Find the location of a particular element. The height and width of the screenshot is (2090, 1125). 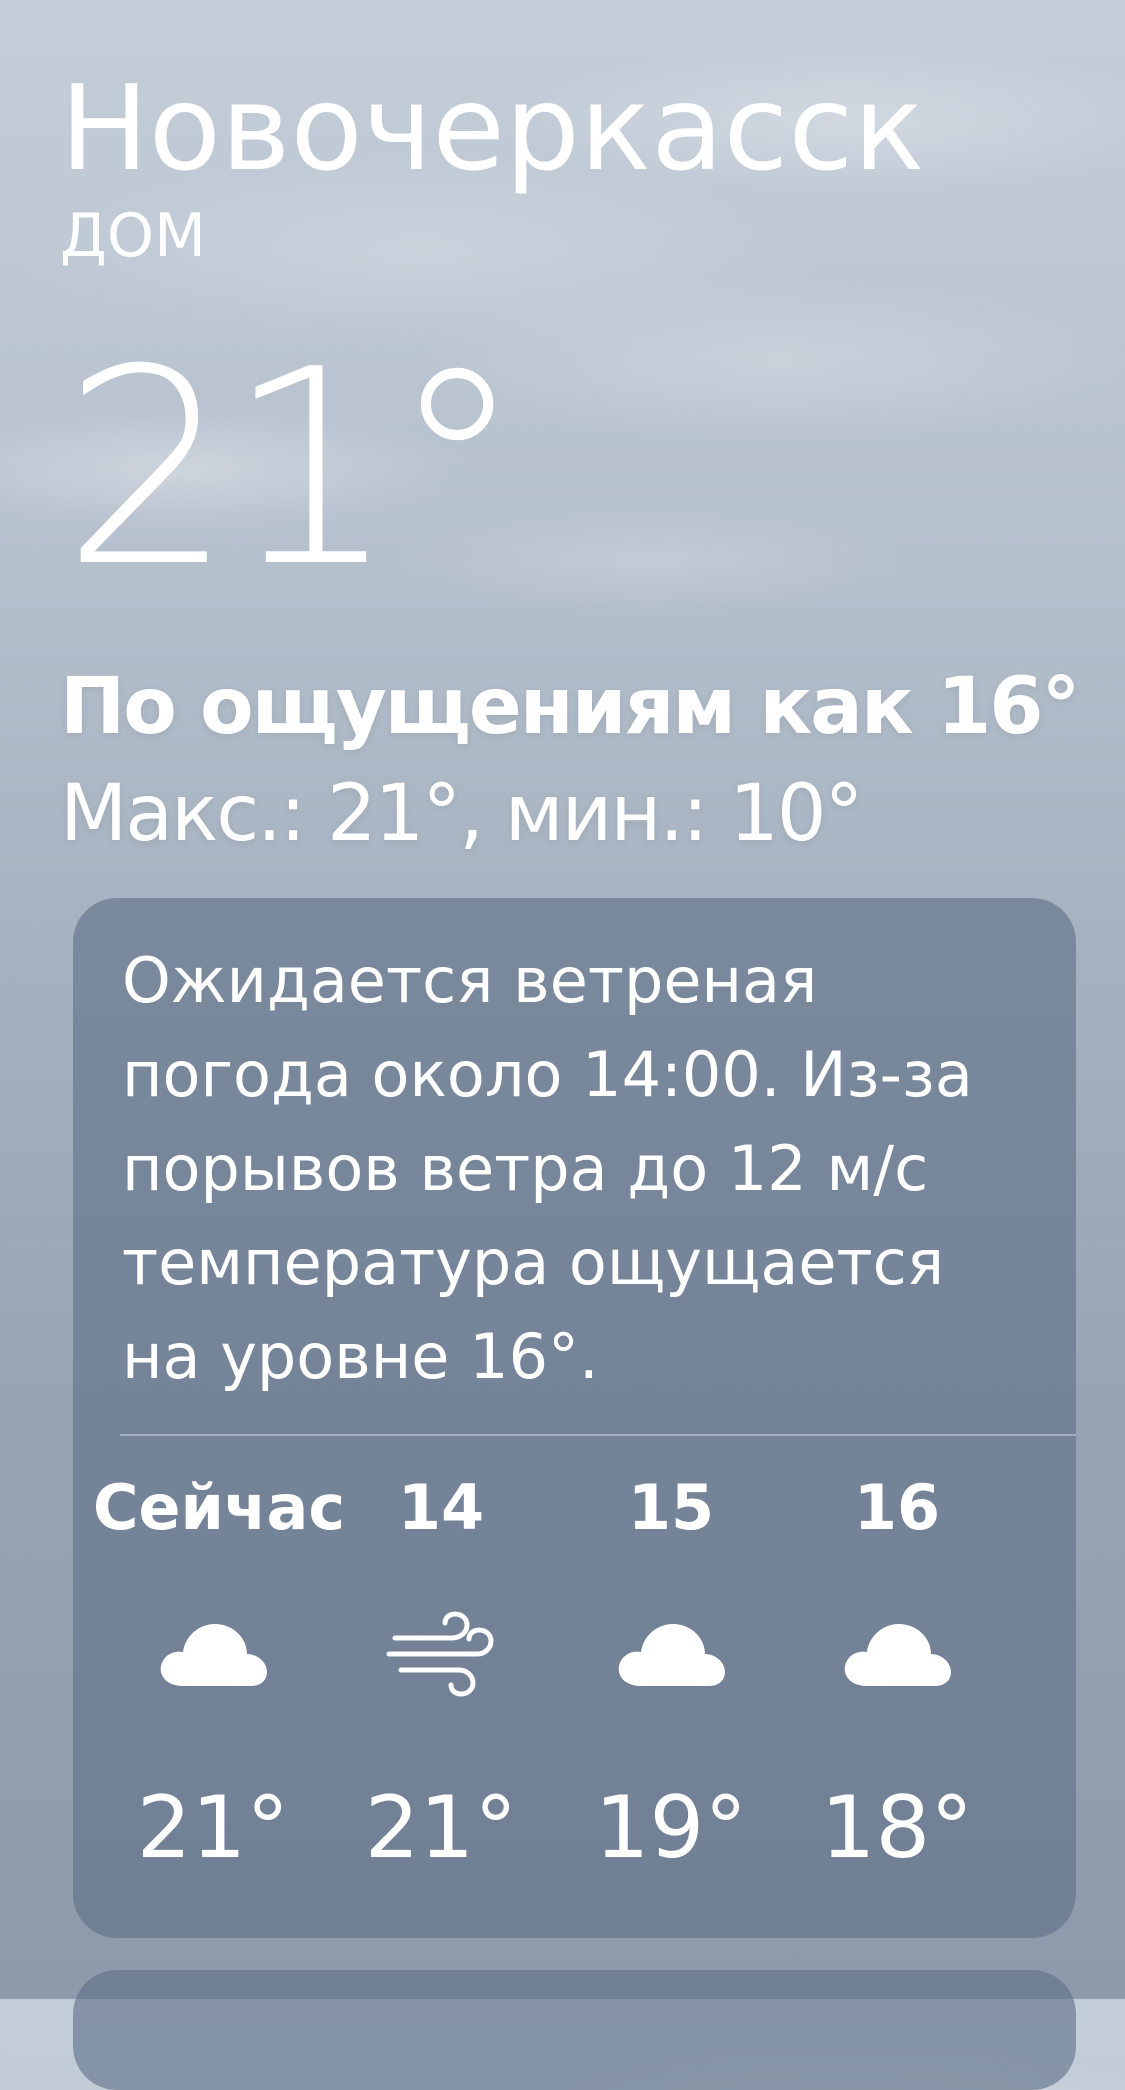

next-forecast-card is located at coordinates (574, 2030).